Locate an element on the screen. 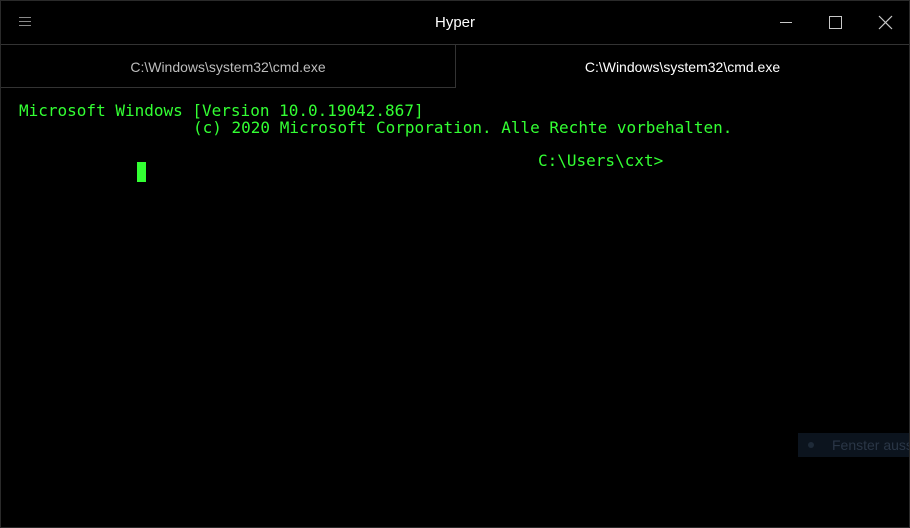  notification-toast: Fenster auss is located at coordinates (854, 445).